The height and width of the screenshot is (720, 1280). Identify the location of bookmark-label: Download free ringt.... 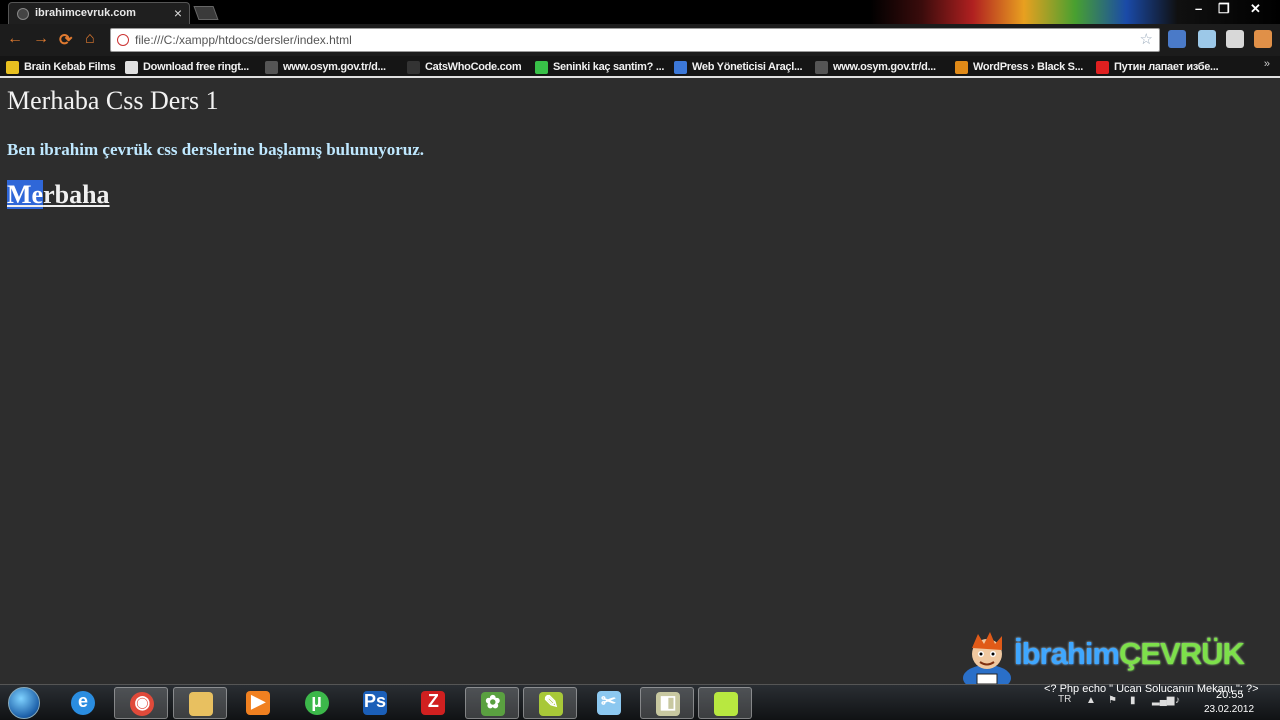
(196, 67).